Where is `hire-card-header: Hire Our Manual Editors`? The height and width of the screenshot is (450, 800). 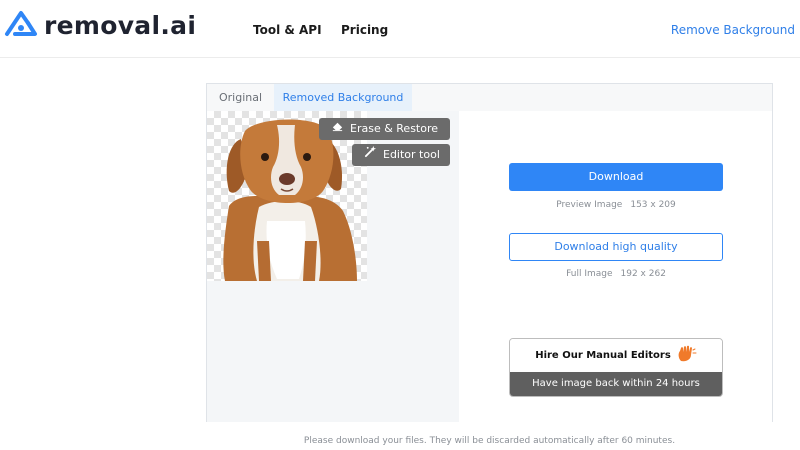
hire-card-header: Hire Our Manual Editors is located at coordinates (616, 355).